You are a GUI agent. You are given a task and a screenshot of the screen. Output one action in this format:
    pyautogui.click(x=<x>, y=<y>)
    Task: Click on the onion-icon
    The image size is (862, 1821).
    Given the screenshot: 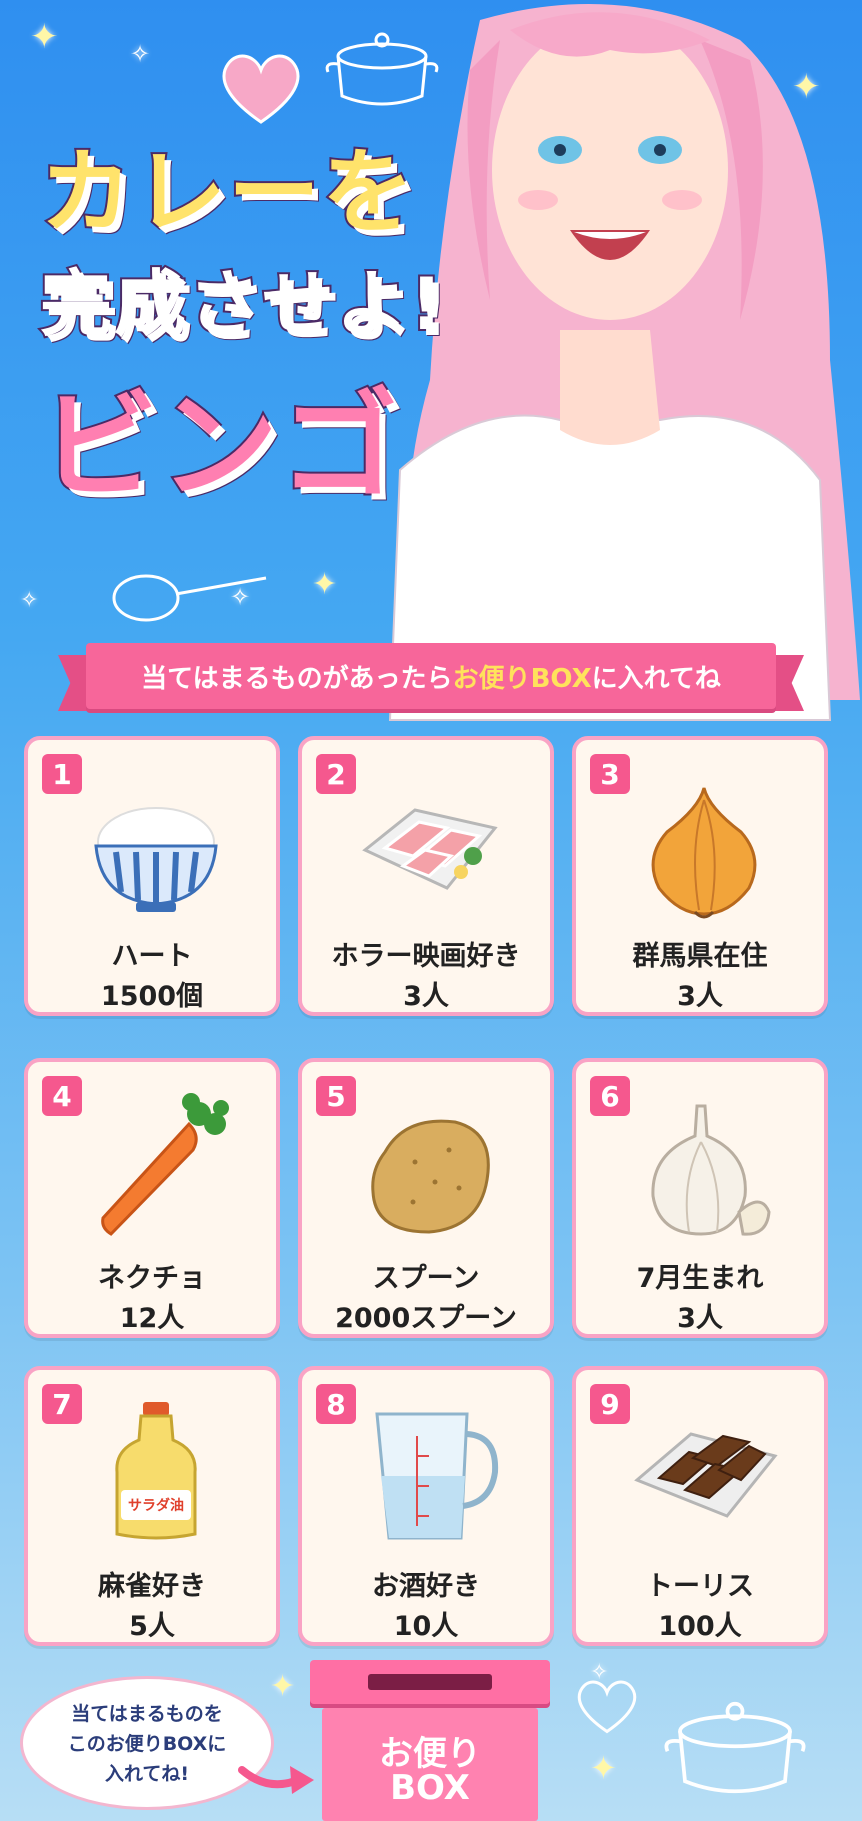 What is the action you would take?
    pyautogui.click(x=704, y=853)
    